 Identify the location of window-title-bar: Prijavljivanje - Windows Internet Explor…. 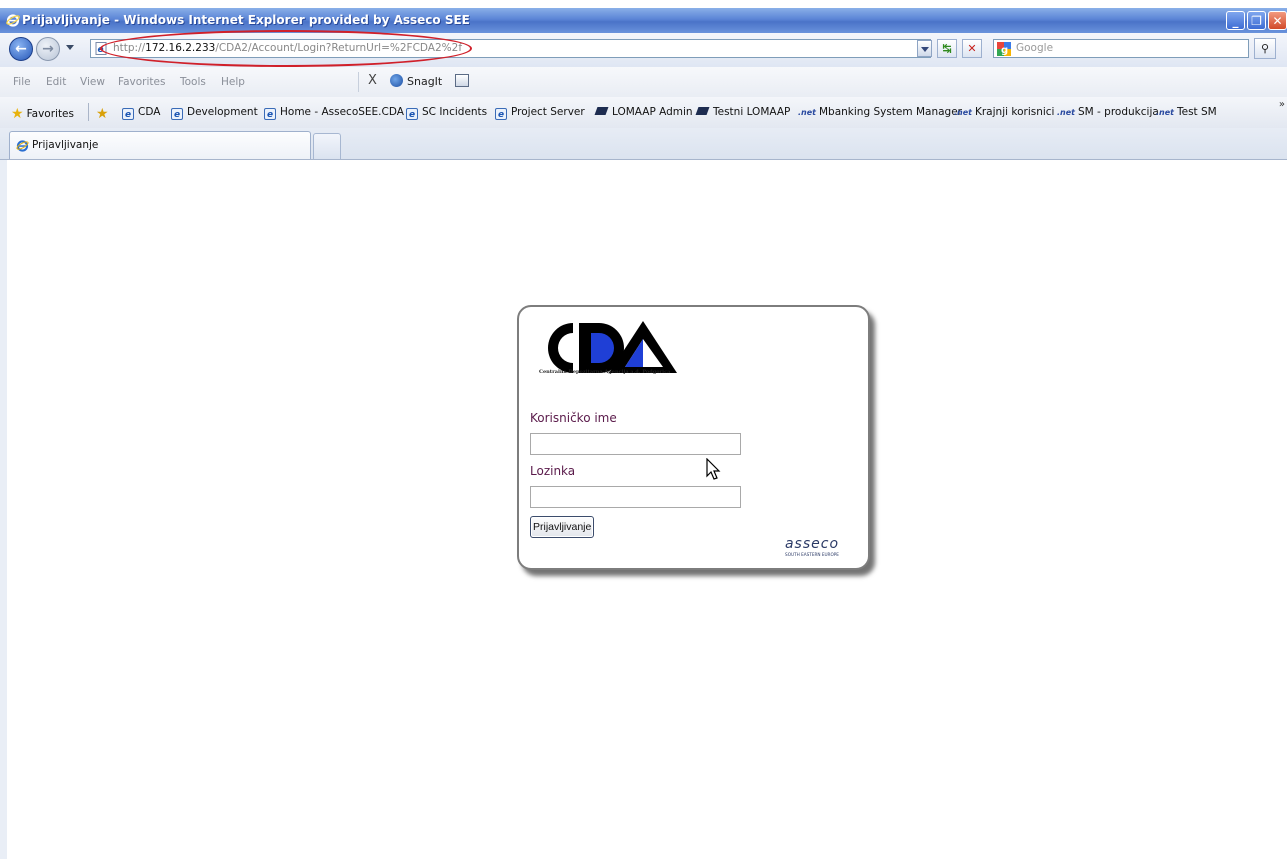
(643, 20).